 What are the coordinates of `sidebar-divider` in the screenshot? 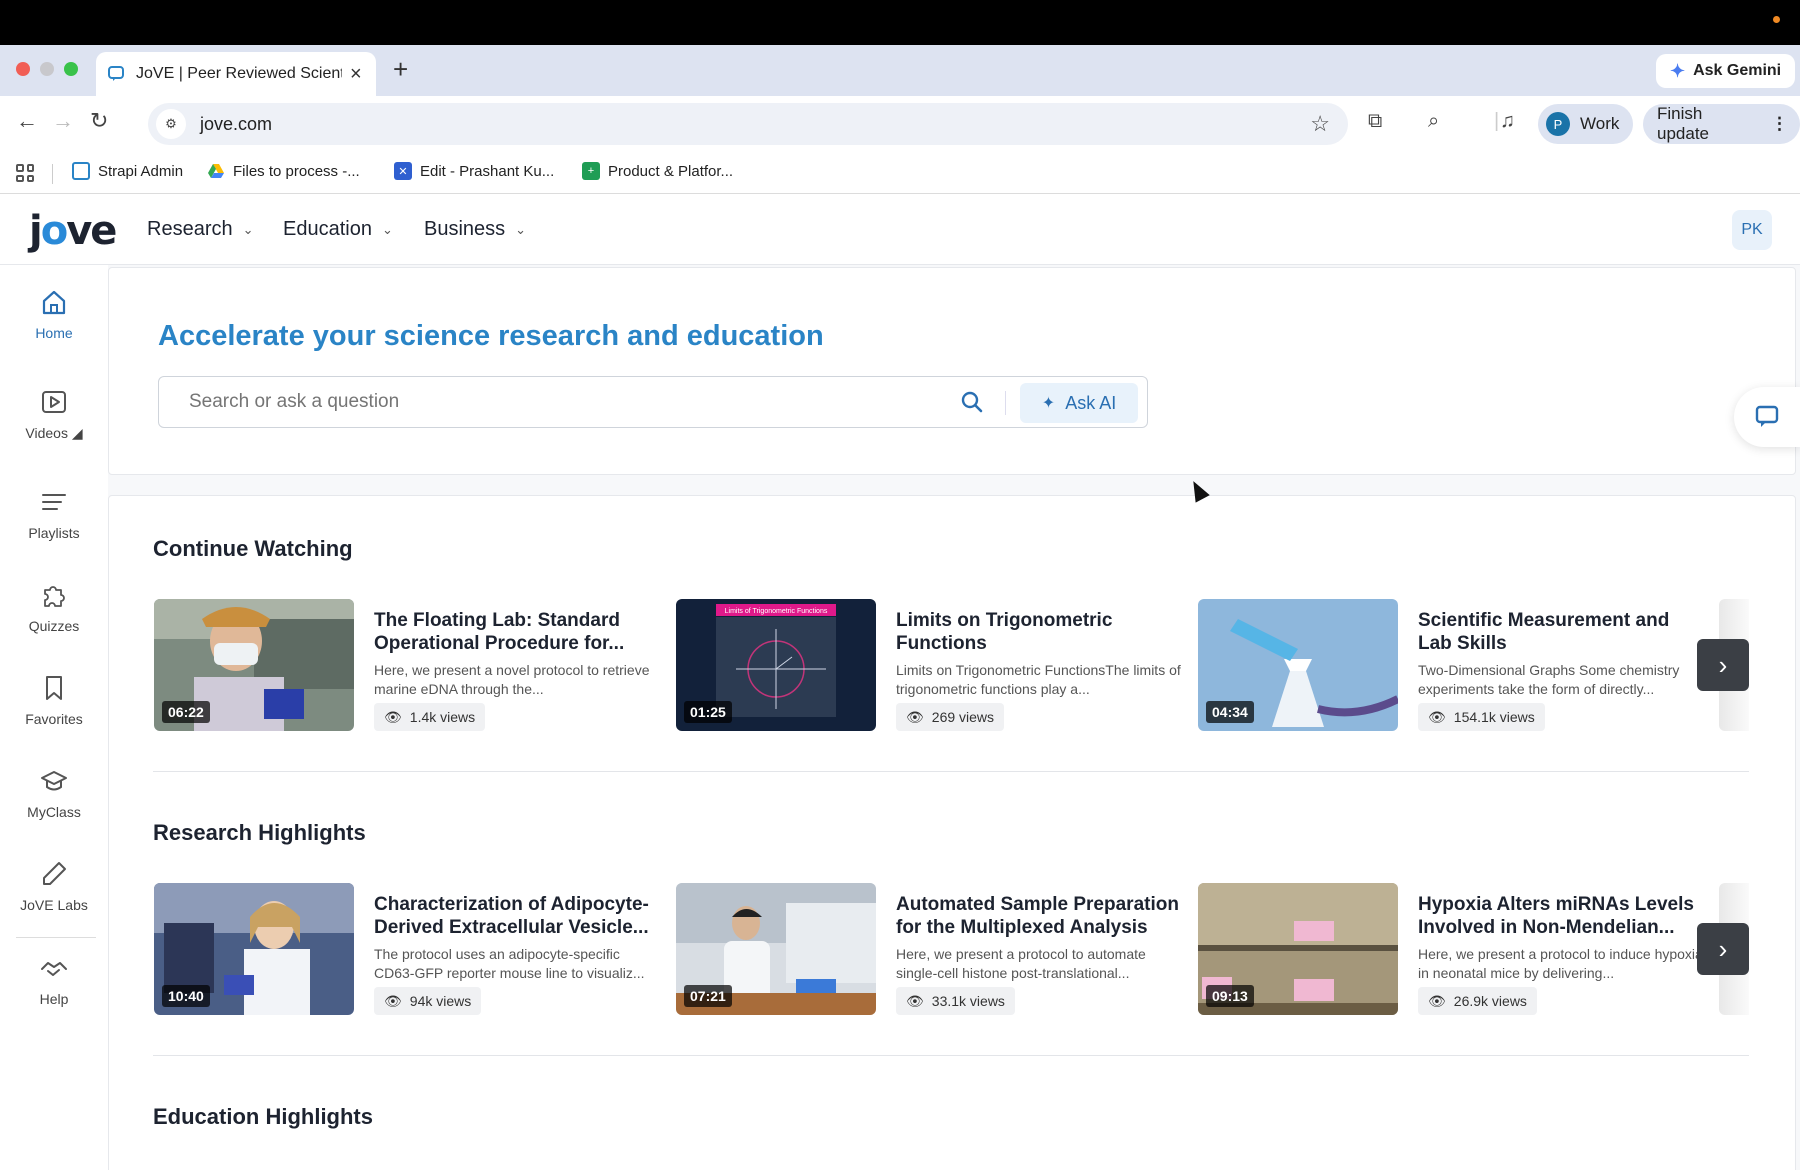 It's located at (56, 937).